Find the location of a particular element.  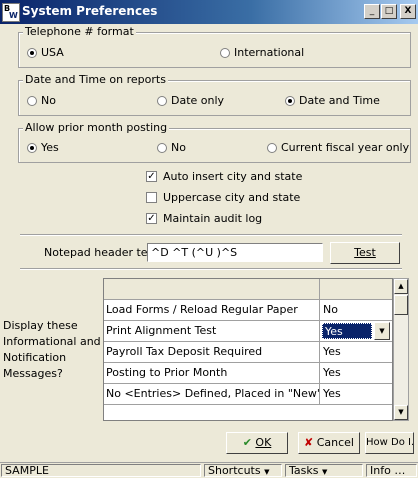

checkbox-uppercase-city: Uppercase city and state is located at coordinates (223, 197).